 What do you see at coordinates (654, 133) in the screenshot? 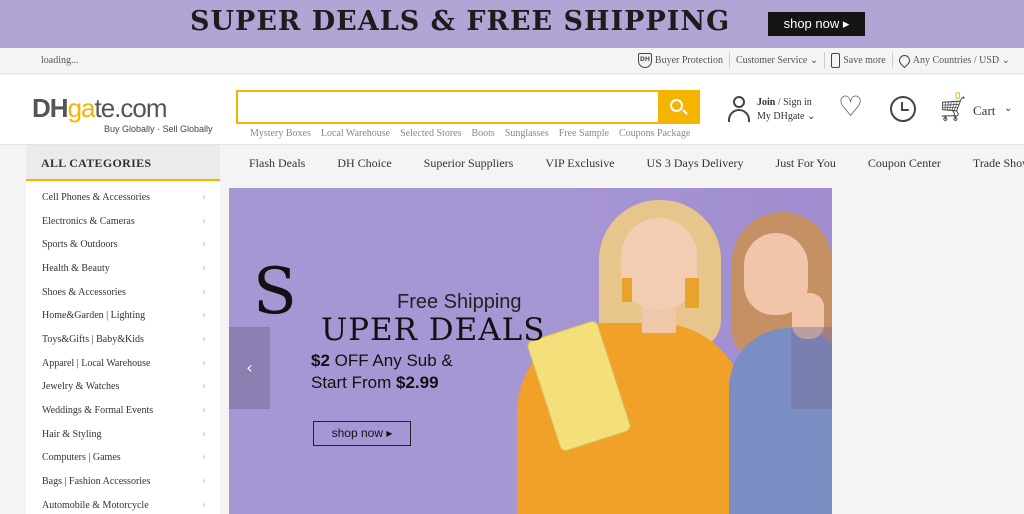
I see `hot-search-link: Coupons Package` at bounding box center [654, 133].